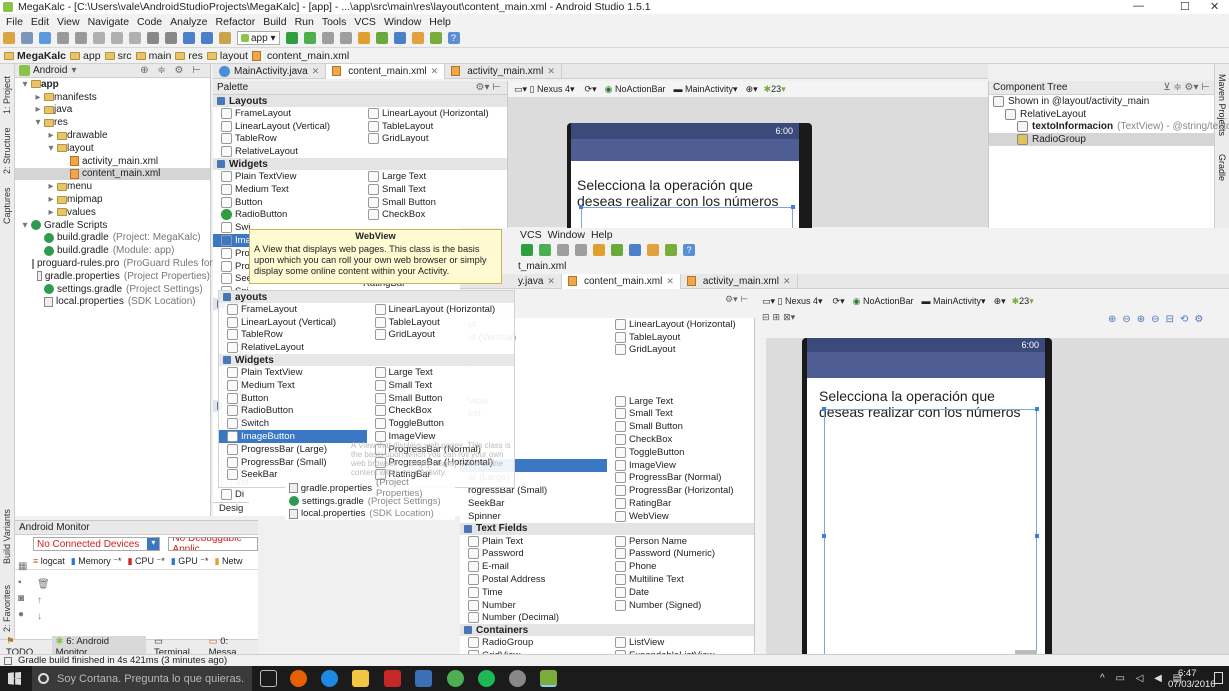  I want to click on ghost-item: RelativeLayout, so click(293, 347).